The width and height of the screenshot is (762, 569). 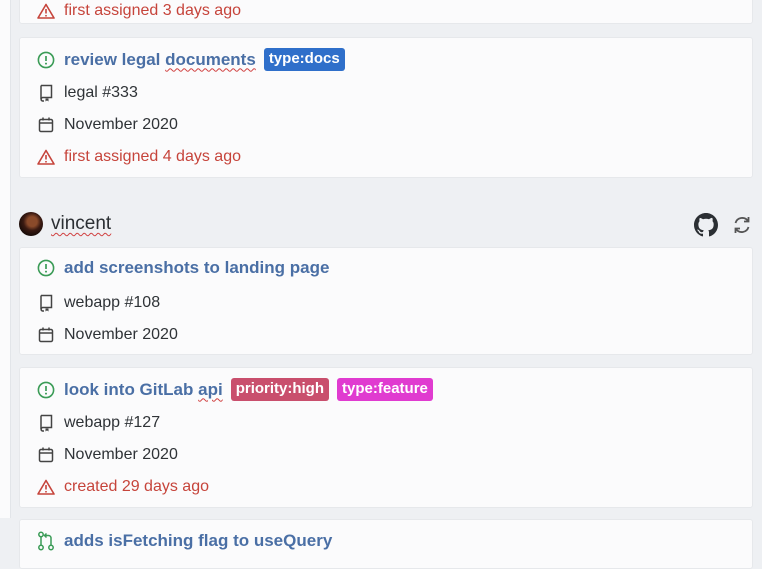 What do you see at coordinates (152, 10) in the screenshot?
I see `warning-text: first assigned 3 days ago` at bounding box center [152, 10].